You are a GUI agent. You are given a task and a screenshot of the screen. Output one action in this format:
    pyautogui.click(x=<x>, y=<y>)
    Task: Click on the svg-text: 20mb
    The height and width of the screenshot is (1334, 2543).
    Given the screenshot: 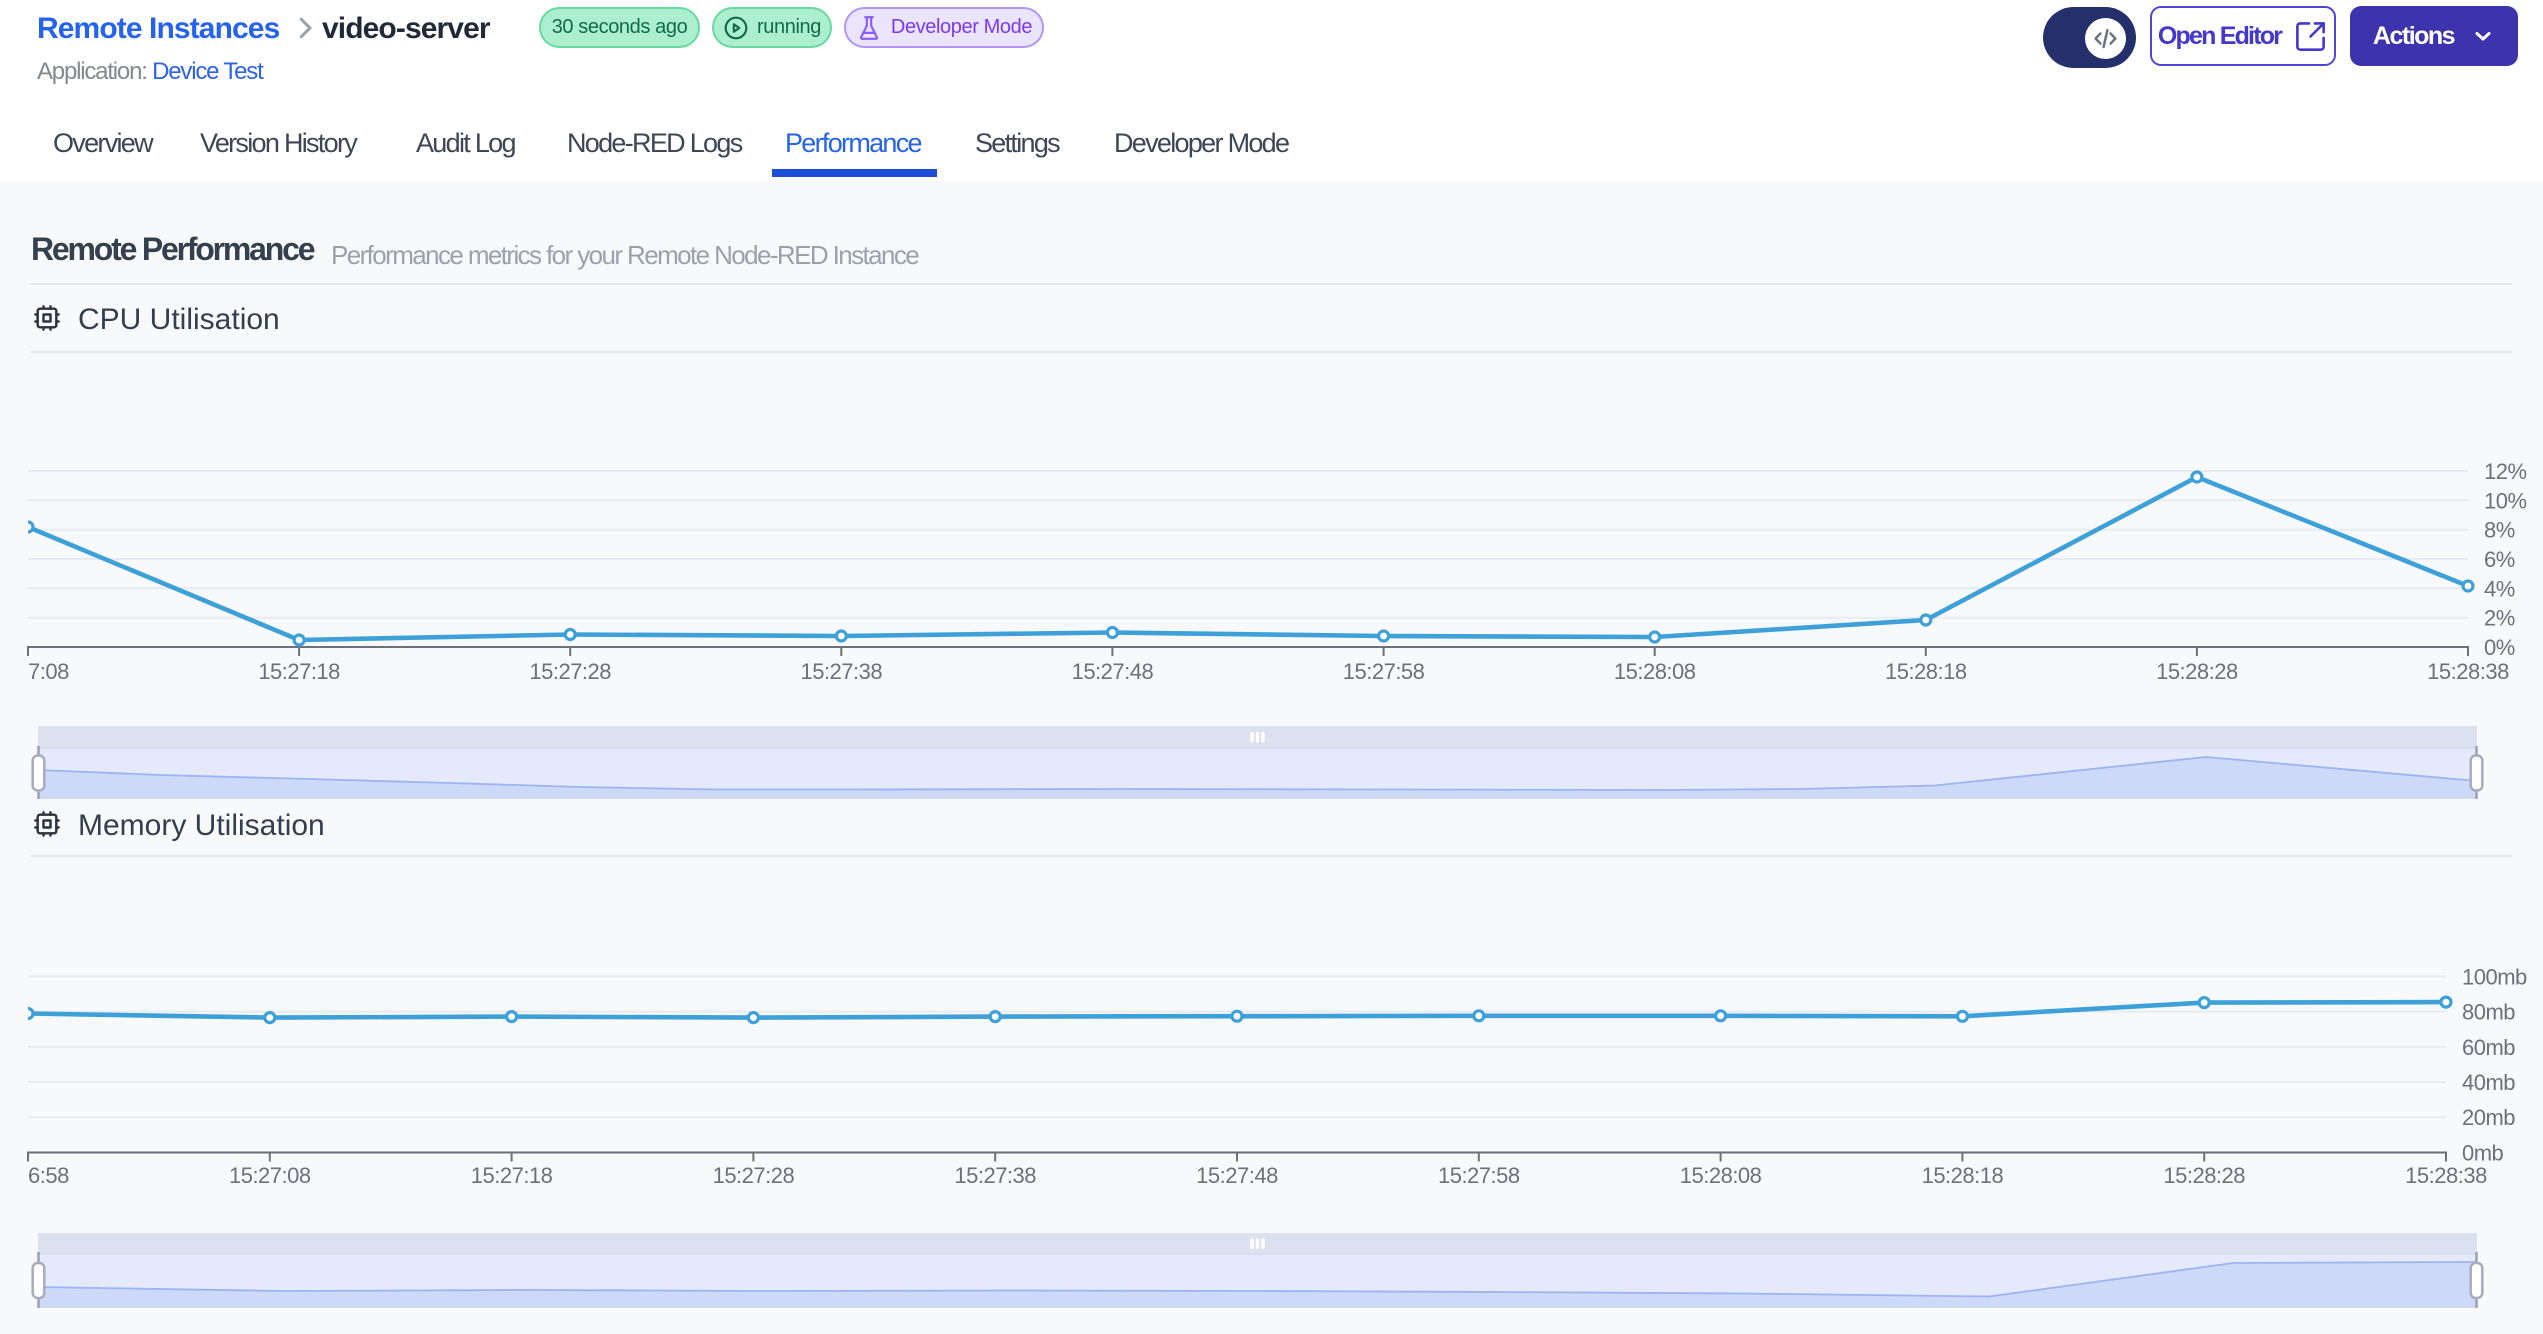 What is the action you would take?
    pyautogui.click(x=2488, y=1117)
    